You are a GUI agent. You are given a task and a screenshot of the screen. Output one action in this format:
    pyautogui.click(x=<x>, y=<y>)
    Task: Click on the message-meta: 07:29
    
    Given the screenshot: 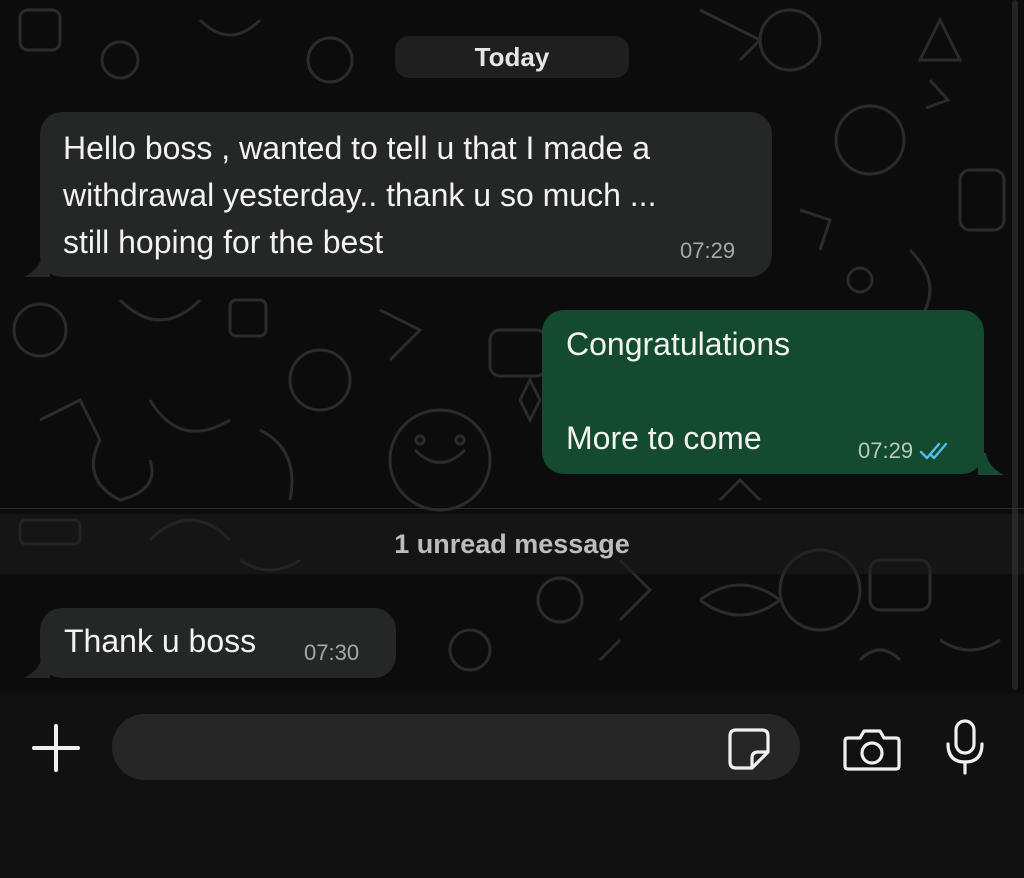 What is the action you would take?
    pyautogui.click(x=904, y=451)
    